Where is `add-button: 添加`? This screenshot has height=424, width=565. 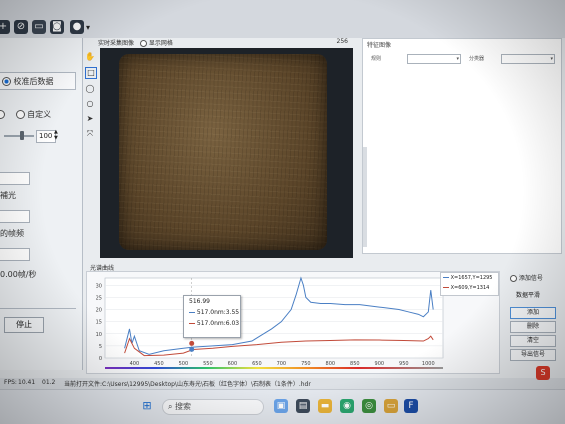
add-button: 添加 is located at coordinates (533, 313).